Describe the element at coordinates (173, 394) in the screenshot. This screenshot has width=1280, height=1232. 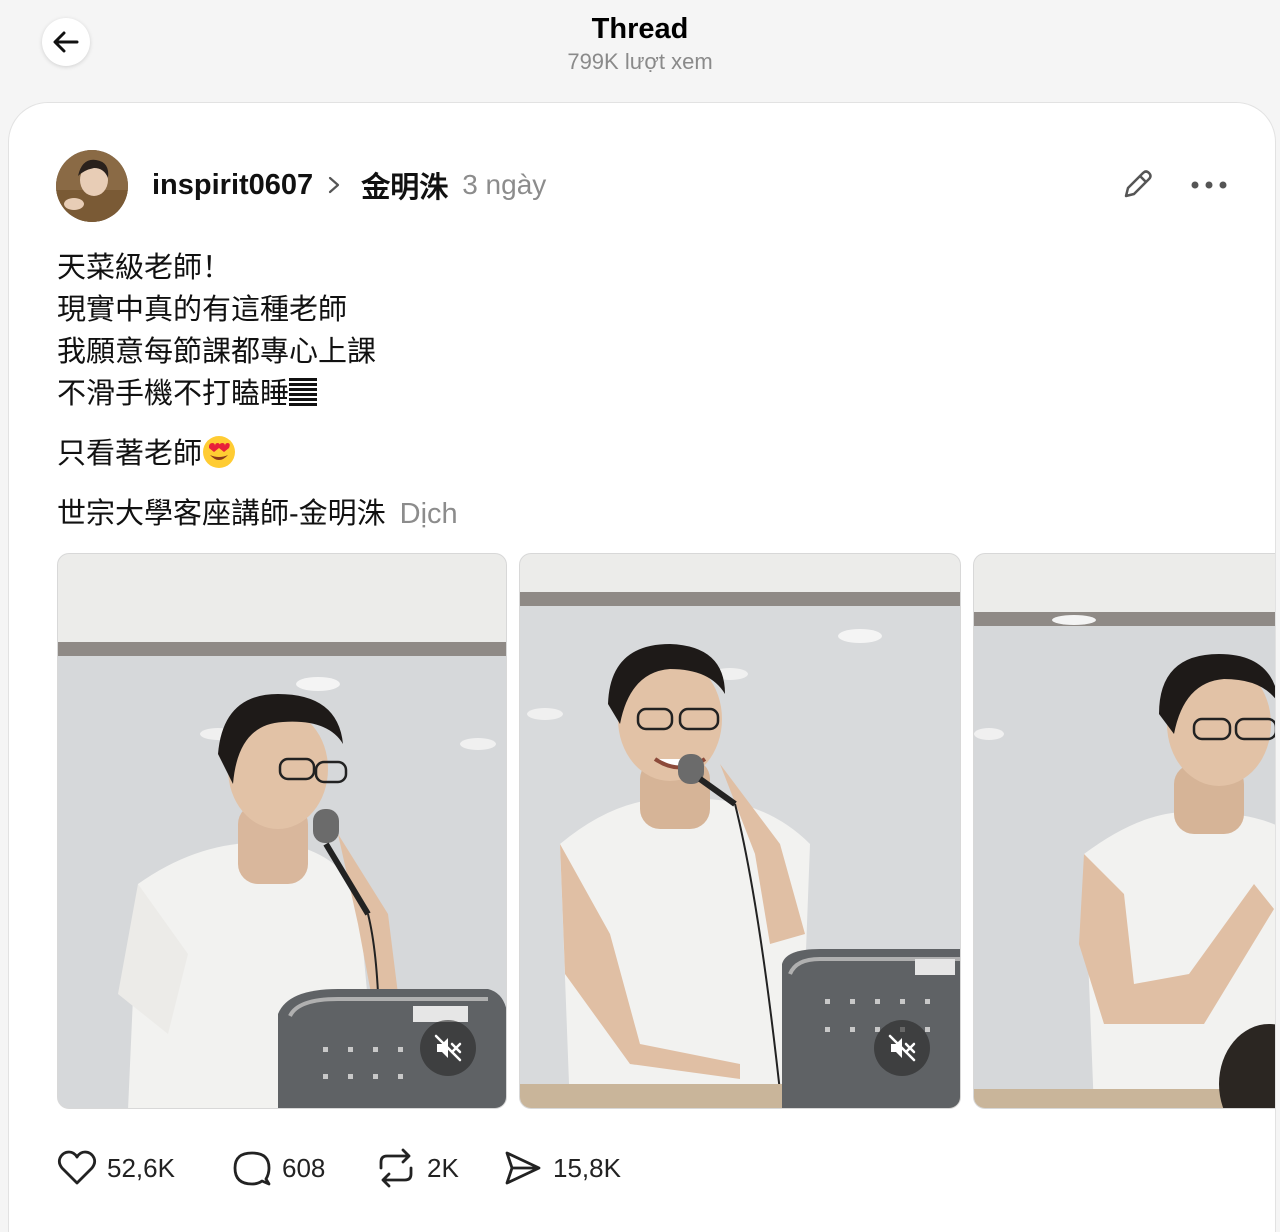
I see `post-text-line: 不滑手機不打瞌睡` at that location.